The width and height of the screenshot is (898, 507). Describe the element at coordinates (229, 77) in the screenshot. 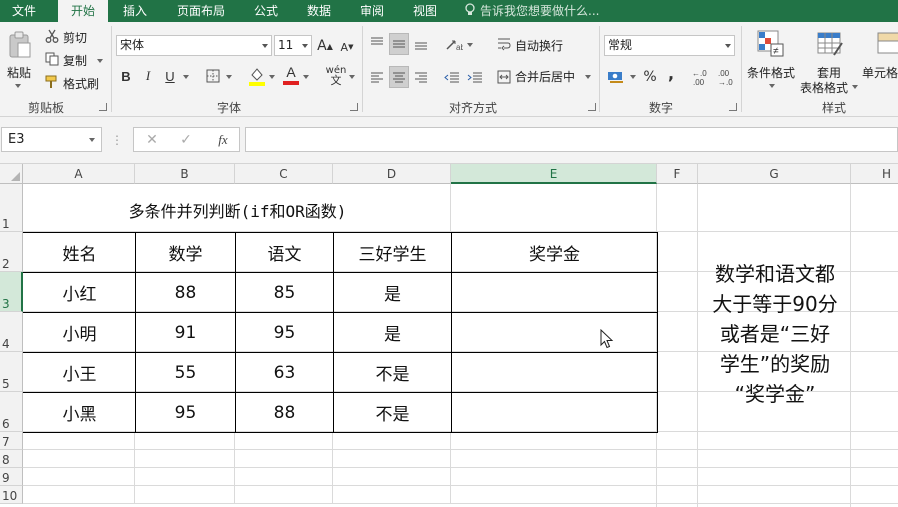

I see `borders-dropdown-icon` at that location.